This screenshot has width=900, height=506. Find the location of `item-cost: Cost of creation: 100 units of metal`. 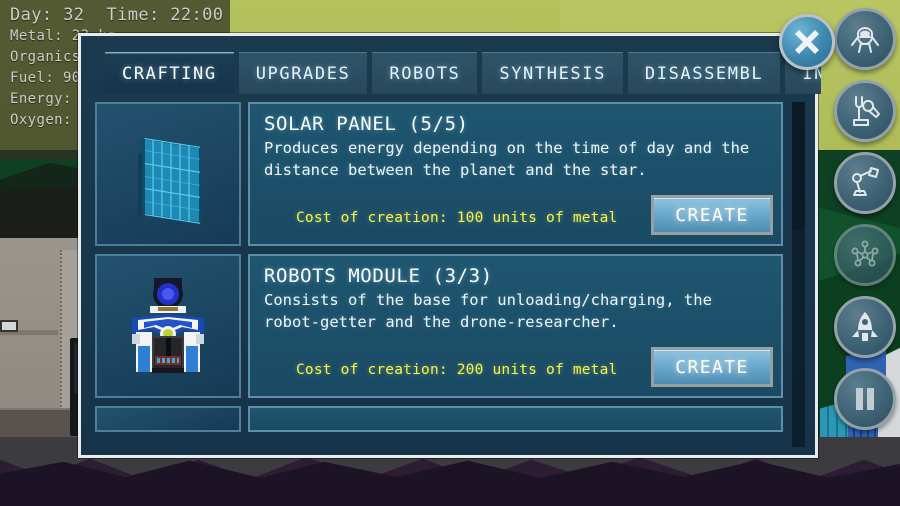

item-cost: Cost of creation: 100 units of metal is located at coordinates (457, 218).